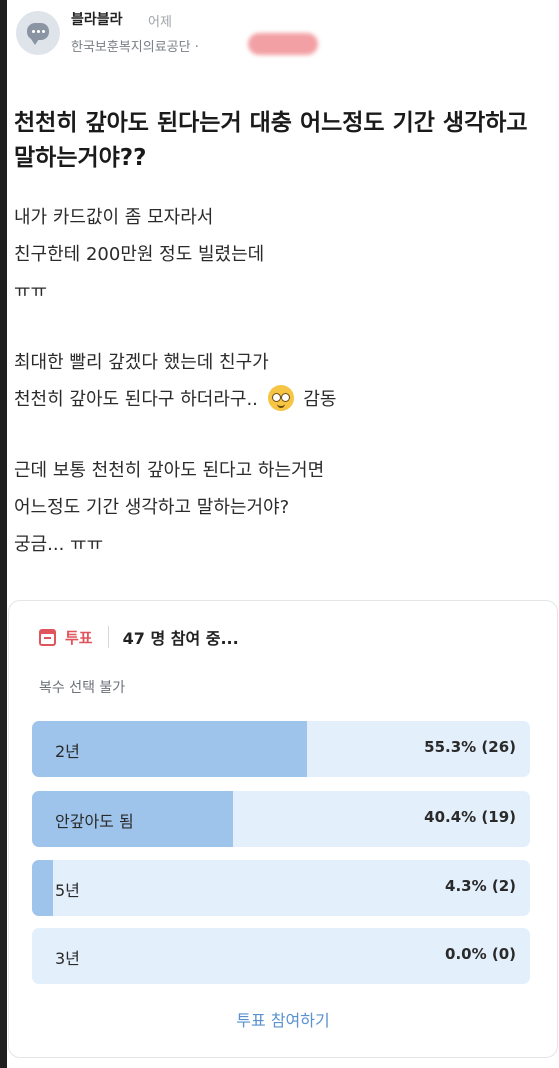 This screenshot has height=1068, width=559. I want to click on post-line: 궁금... ㅠㅠ, so click(59, 544).